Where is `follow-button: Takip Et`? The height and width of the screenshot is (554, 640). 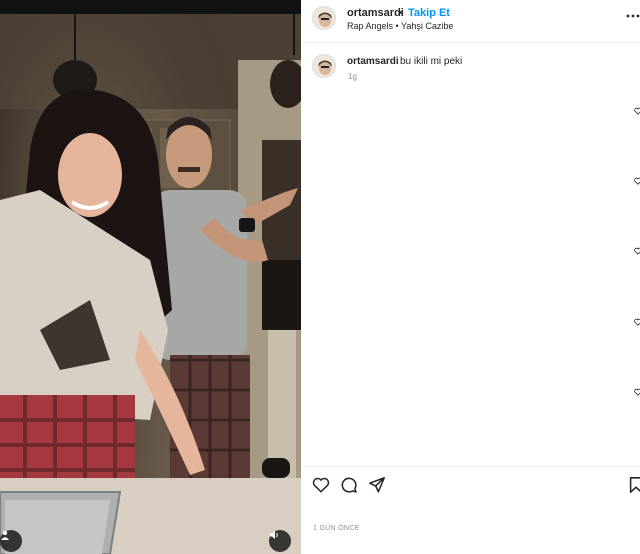
follow-button: Takip Et is located at coordinates (429, 13).